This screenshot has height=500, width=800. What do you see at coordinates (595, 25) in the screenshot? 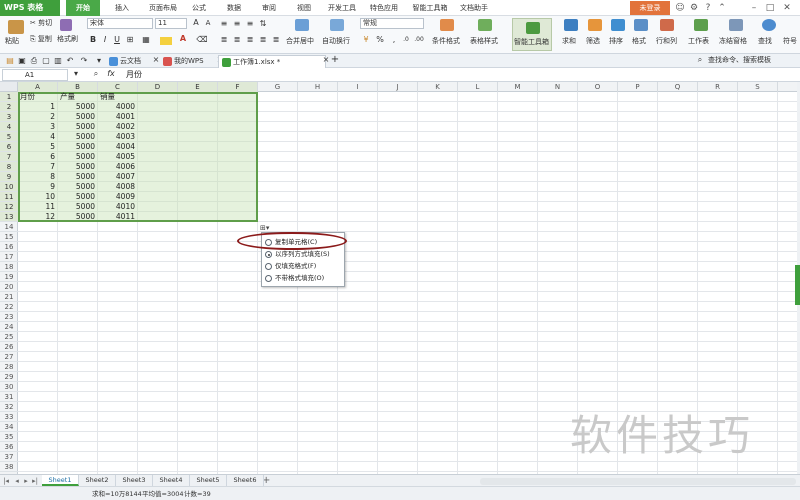
I see `filter-icon` at bounding box center [595, 25].